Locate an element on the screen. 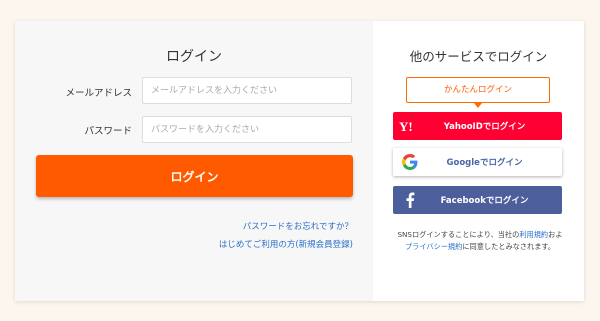 The image size is (600, 321). facebook-login-label: Facebookでログイン is located at coordinates (484, 201).